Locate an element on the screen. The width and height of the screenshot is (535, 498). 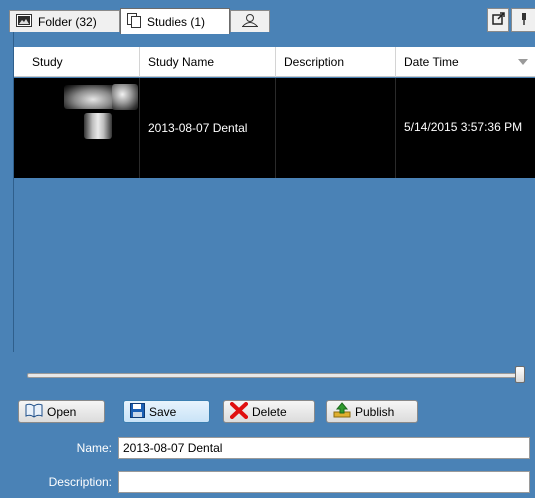
periapical-xray-image is located at coordinates (98, 126).